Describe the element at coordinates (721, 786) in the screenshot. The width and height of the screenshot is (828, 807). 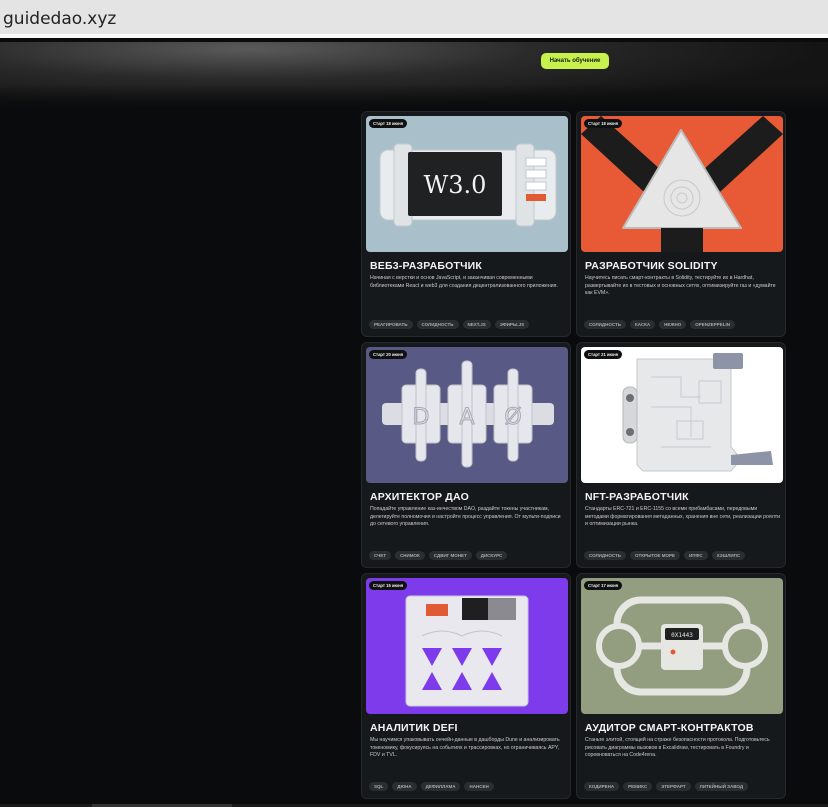
I see `tag: ЛИТЕЙНЫЙ ЗАВОД` at that location.